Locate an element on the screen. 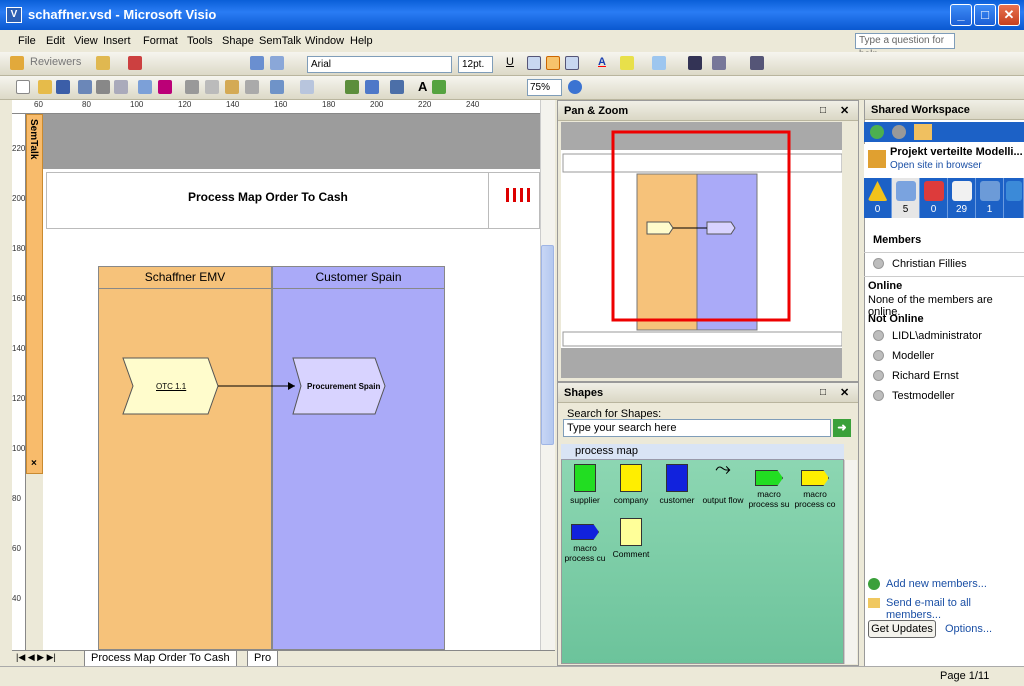  align-right-icon is located at coordinates (572, 63).